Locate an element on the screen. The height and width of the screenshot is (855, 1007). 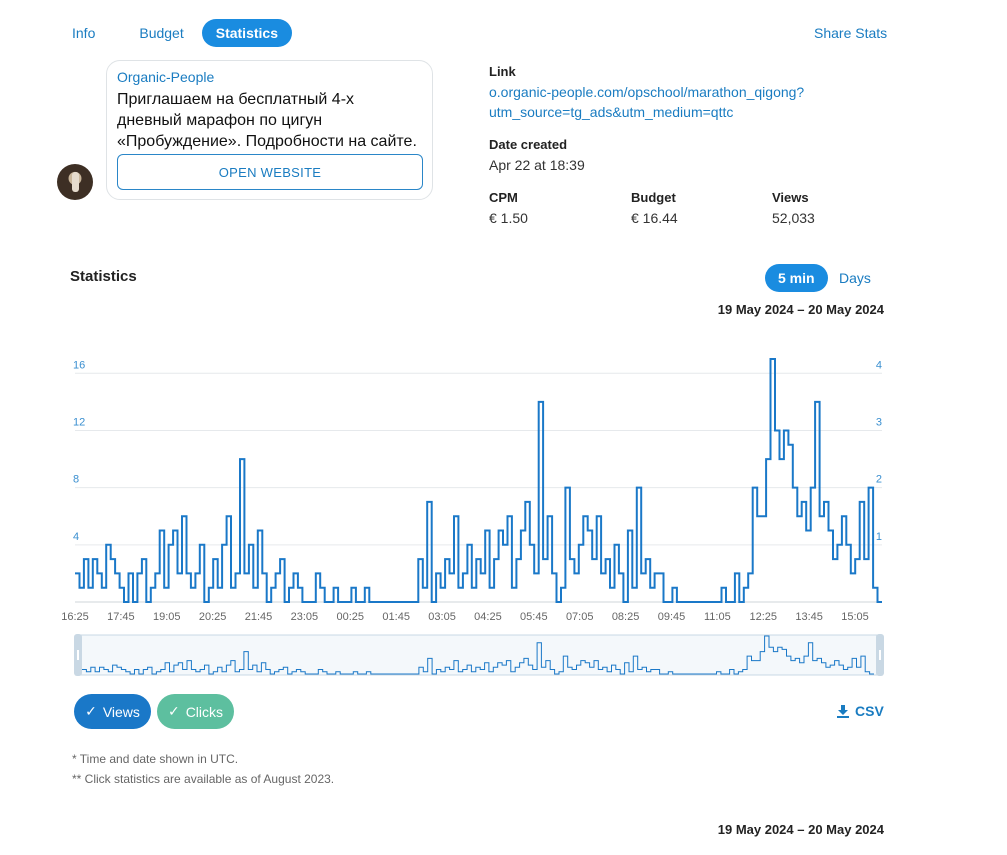
y-left-tick-label: 16 is located at coordinates (79, 365).